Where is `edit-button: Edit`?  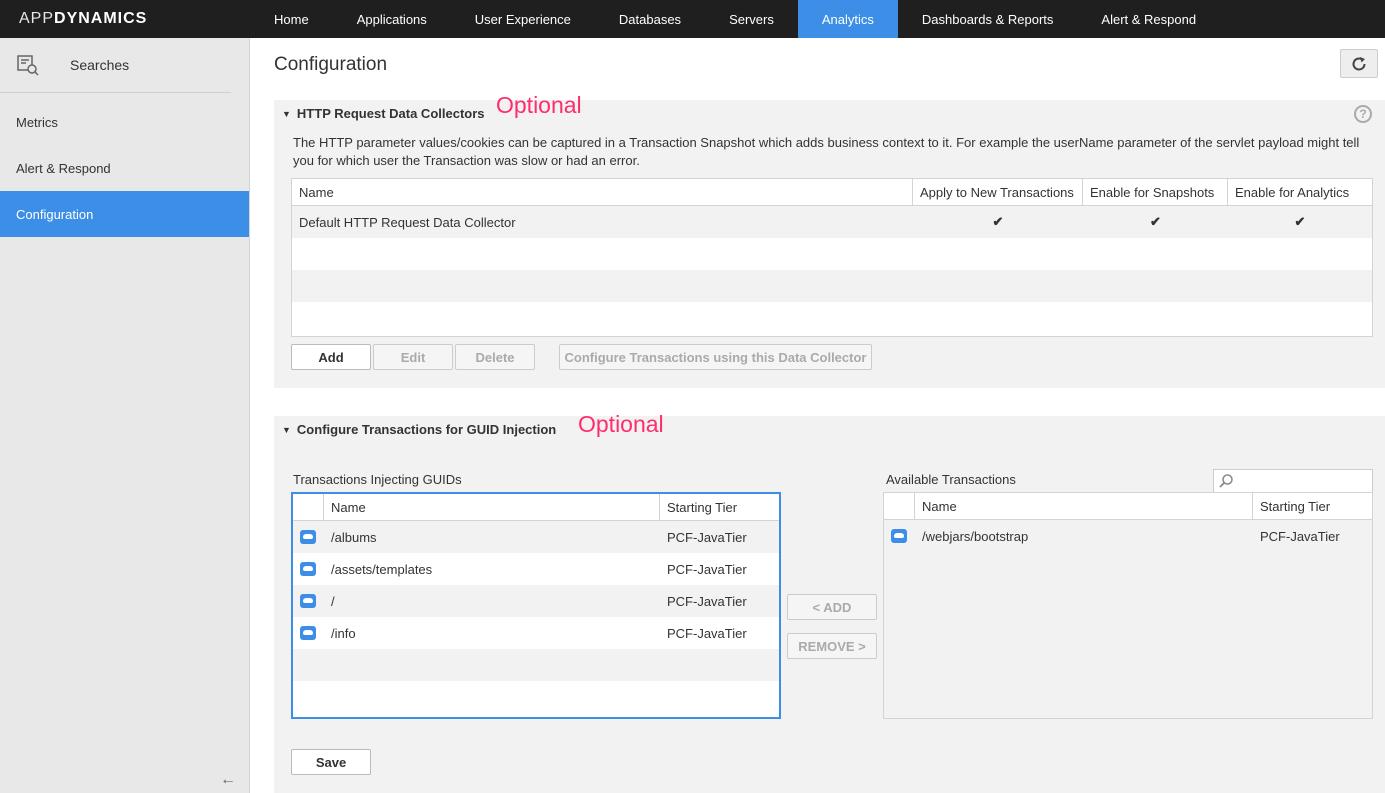
edit-button: Edit is located at coordinates (413, 357).